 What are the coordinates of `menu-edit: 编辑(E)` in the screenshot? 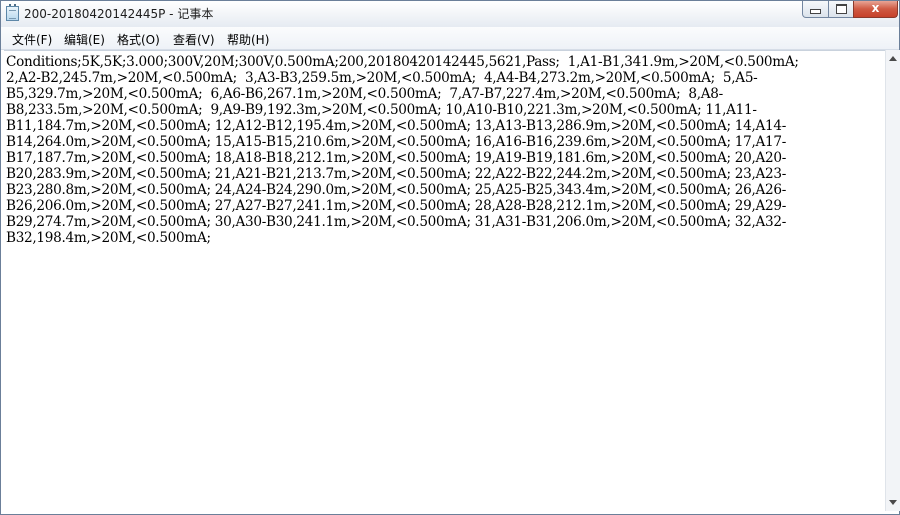 It's located at (84, 39).